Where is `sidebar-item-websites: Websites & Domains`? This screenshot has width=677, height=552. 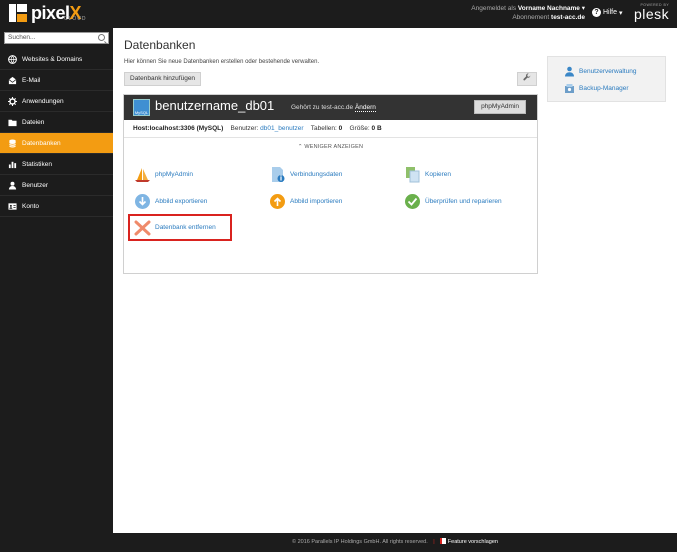 sidebar-item-websites: Websites & Domains is located at coordinates (56, 59).